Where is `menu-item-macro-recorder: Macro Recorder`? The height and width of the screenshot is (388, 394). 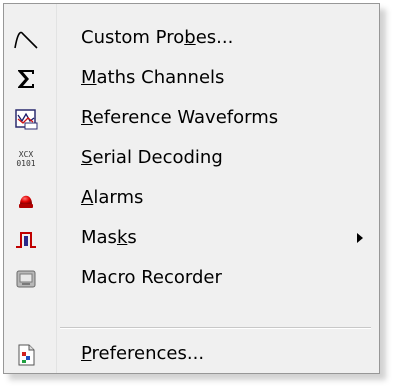 menu-item-macro-recorder: Macro Recorder is located at coordinates (191, 278).